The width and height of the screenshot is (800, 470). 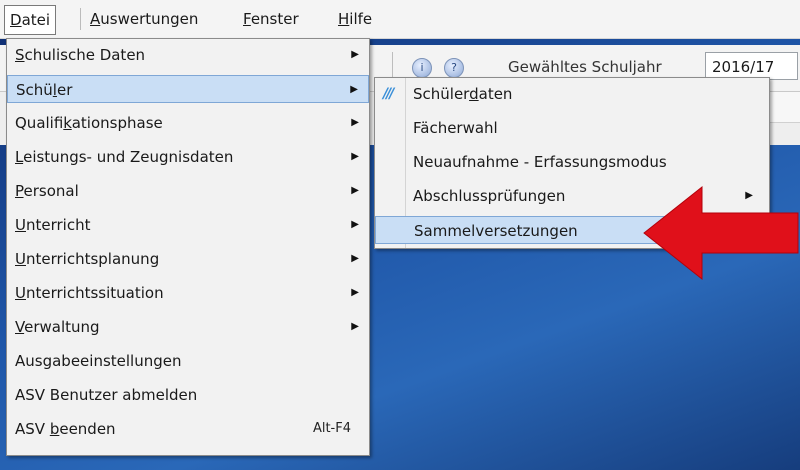 What do you see at coordinates (98, 361) in the screenshot?
I see `menu-item-label: Ausgabeeinstellungen` at bounding box center [98, 361].